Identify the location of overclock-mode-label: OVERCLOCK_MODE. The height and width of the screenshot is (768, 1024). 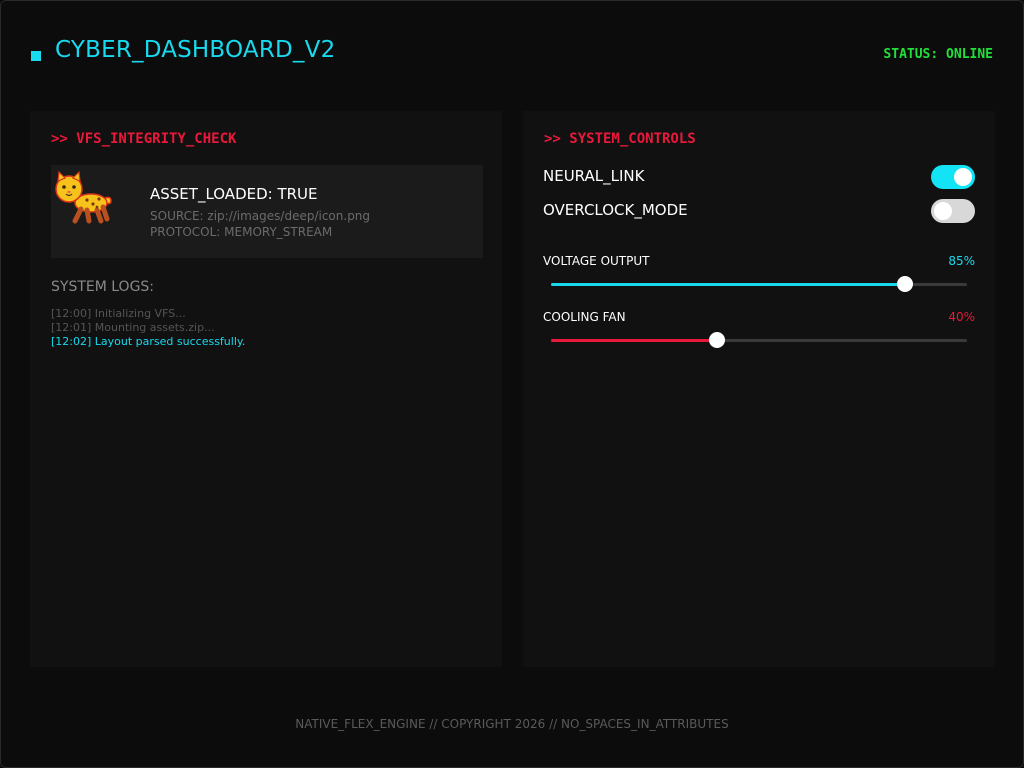
(615, 210).